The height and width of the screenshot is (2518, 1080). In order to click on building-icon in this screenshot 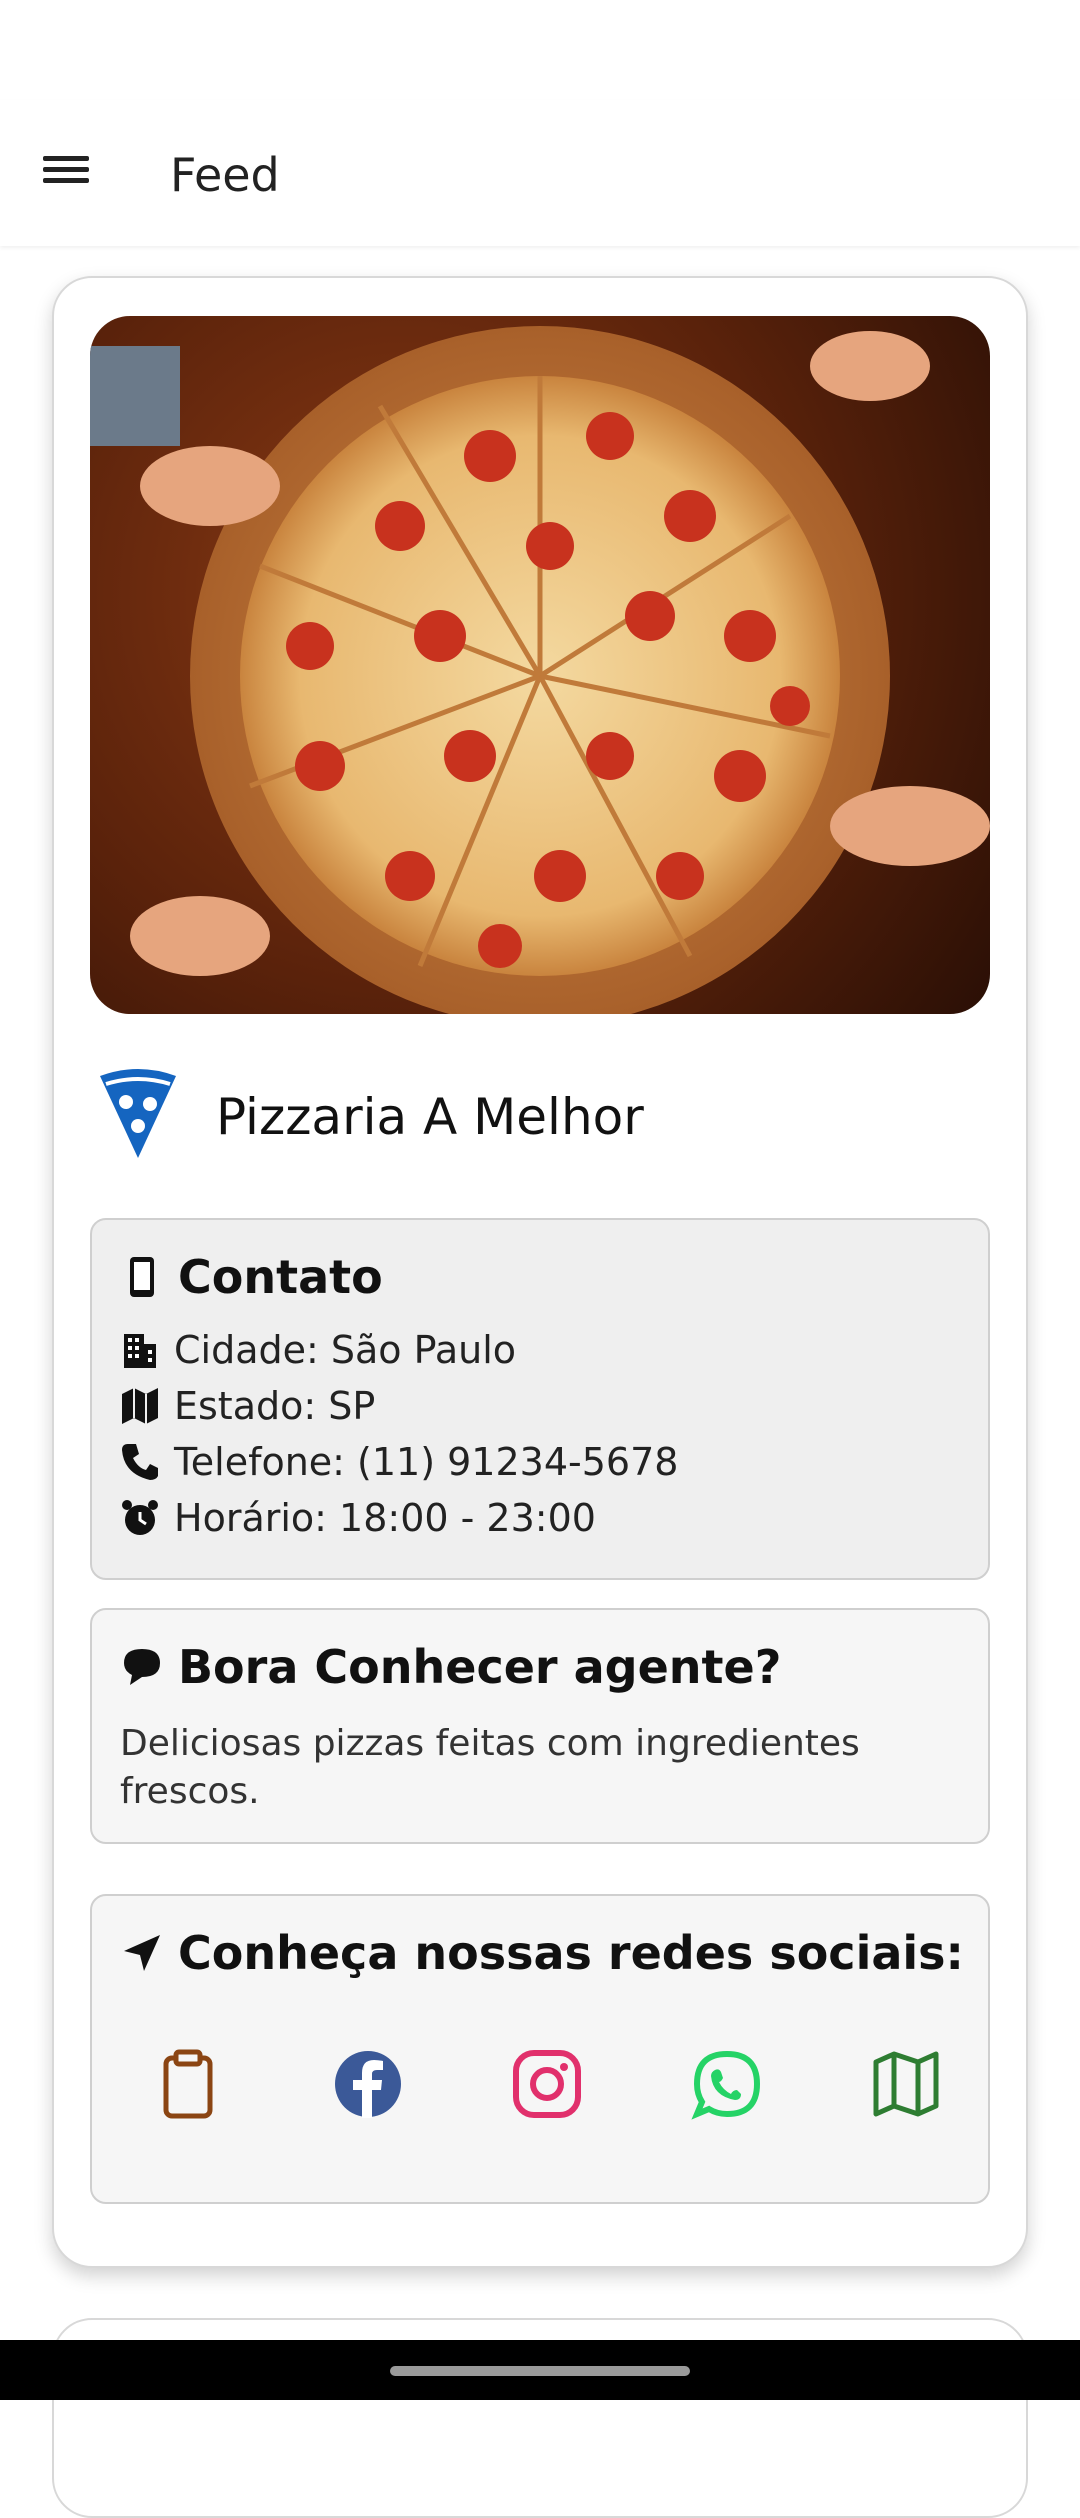, I will do `click(140, 1351)`.